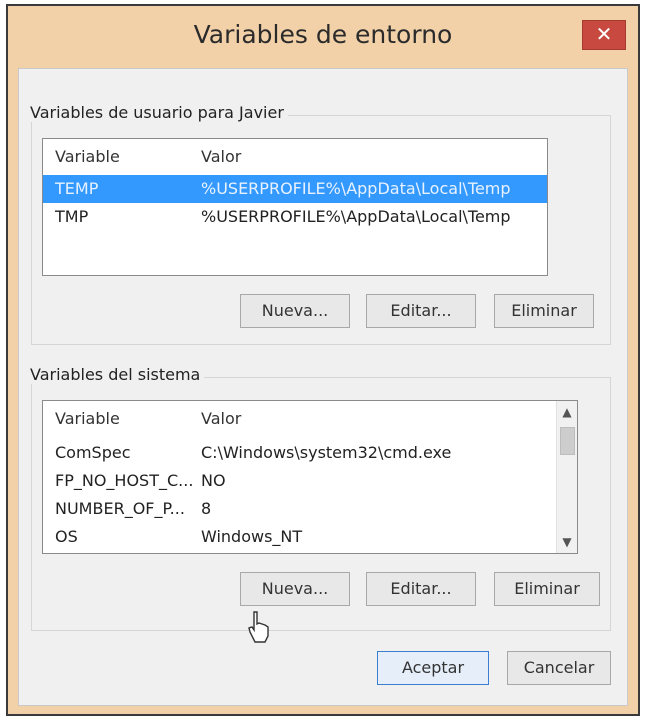 The height and width of the screenshot is (722, 651). Describe the element at coordinates (433, 668) in the screenshot. I see `ok-button: Aceptar` at that location.